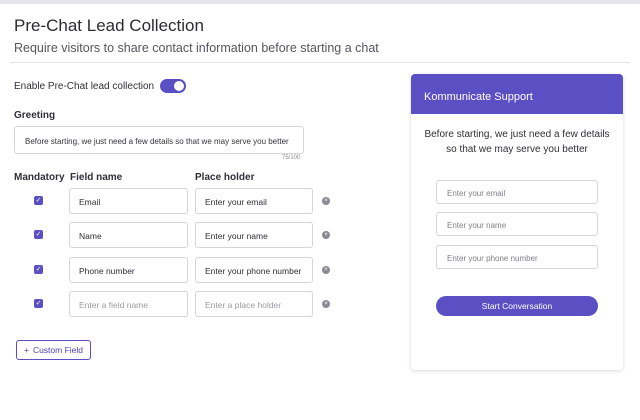 The width and height of the screenshot is (640, 420). Describe the element at coordinates (35, 115) in the screenshot. I see `greeting-label: Greeting` at that location.